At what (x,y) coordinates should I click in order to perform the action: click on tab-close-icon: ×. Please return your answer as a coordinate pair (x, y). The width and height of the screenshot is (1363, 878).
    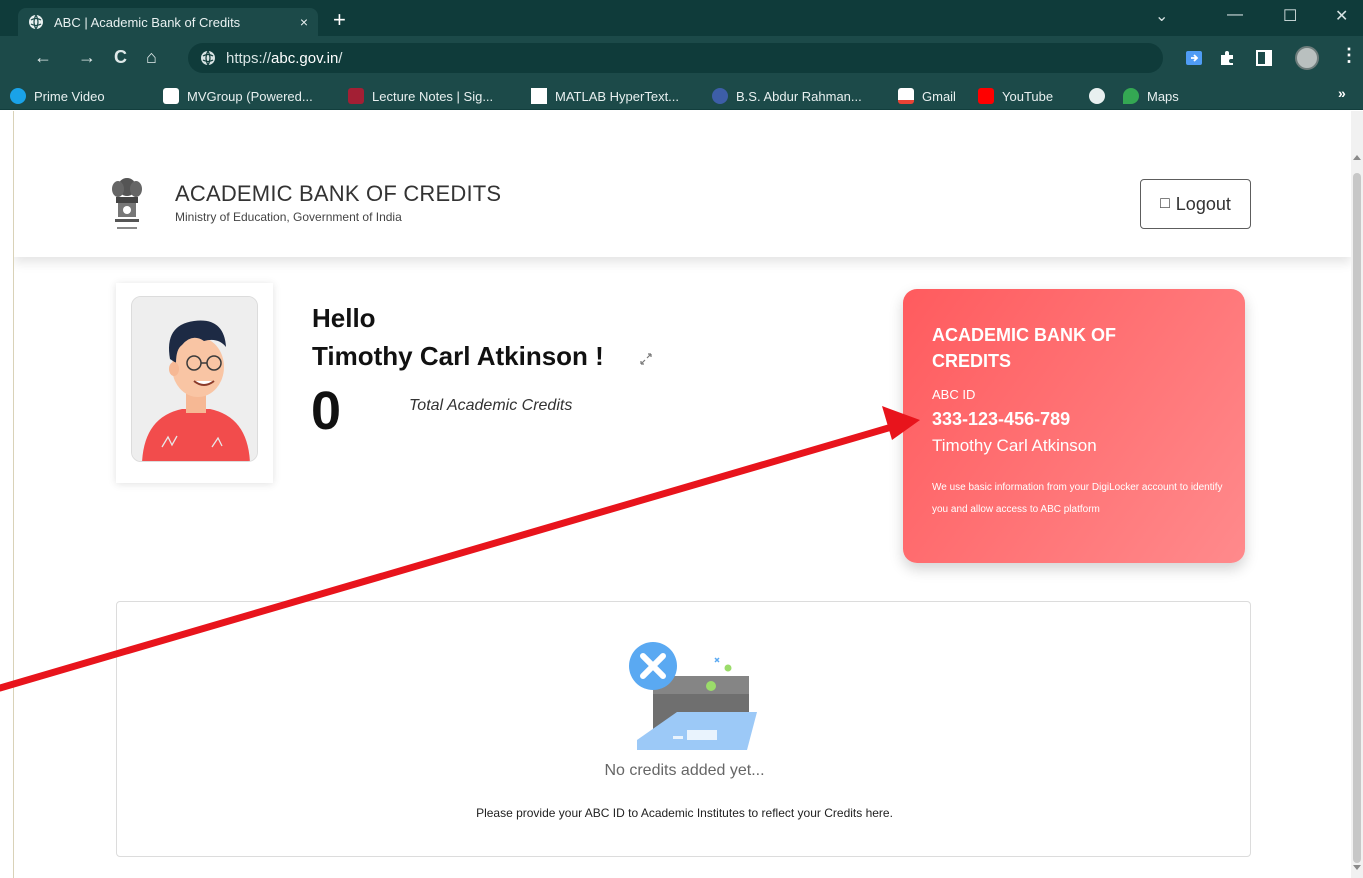
    Looking at the image, I should click on (304, 22).